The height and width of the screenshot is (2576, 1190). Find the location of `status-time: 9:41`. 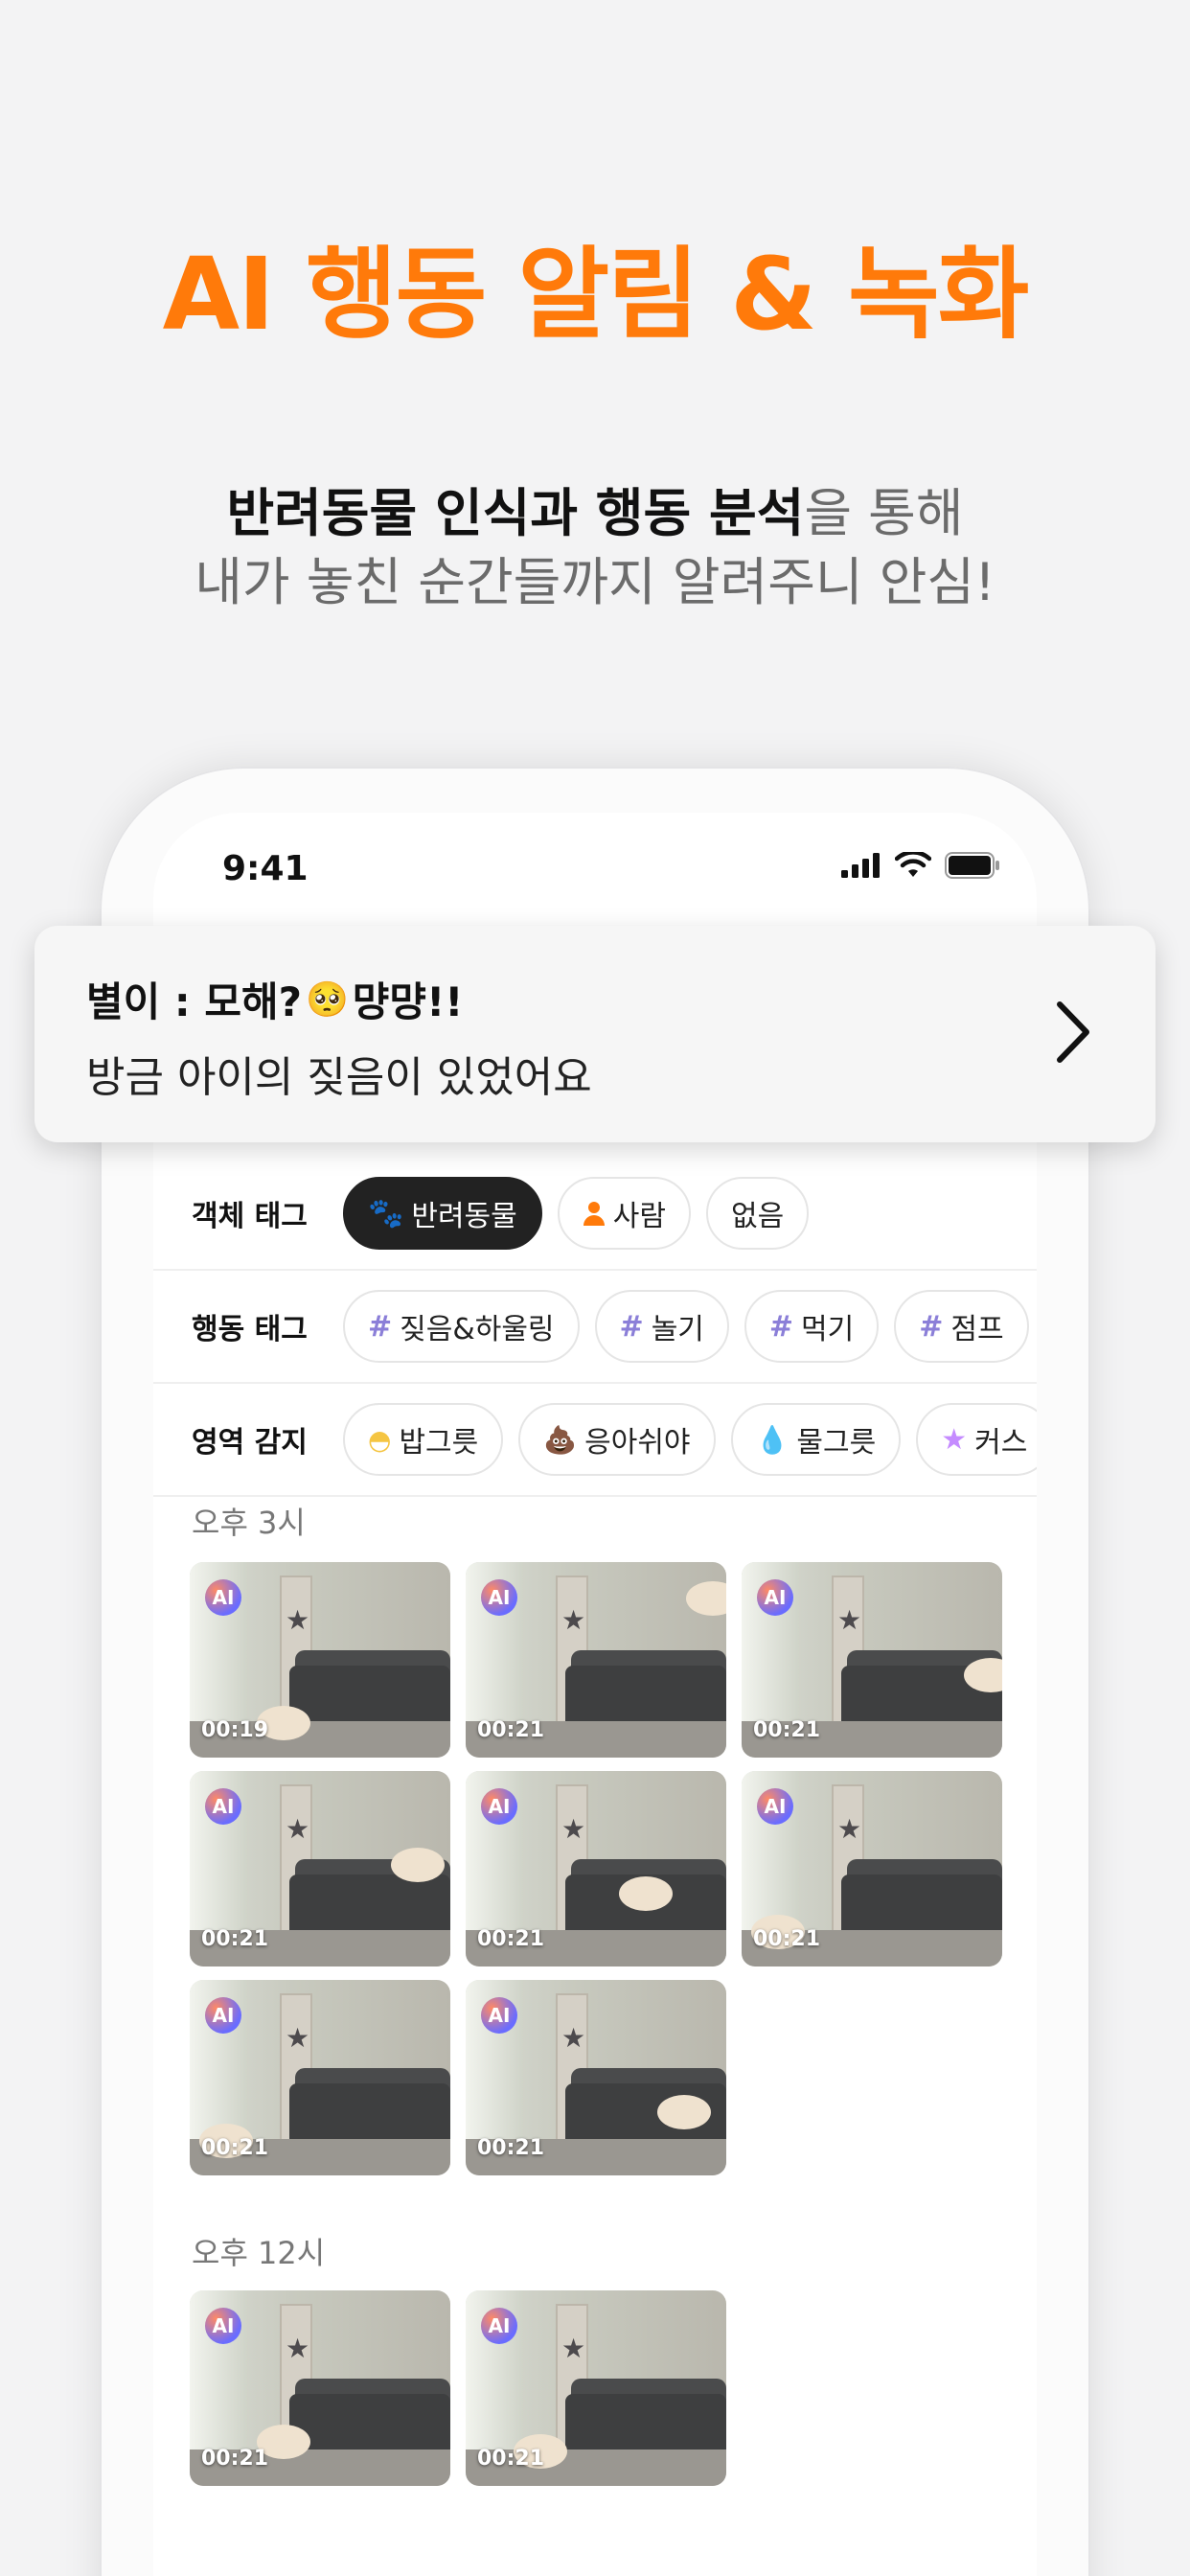

status-time: 9:41 is located at coordinates (265, 868).